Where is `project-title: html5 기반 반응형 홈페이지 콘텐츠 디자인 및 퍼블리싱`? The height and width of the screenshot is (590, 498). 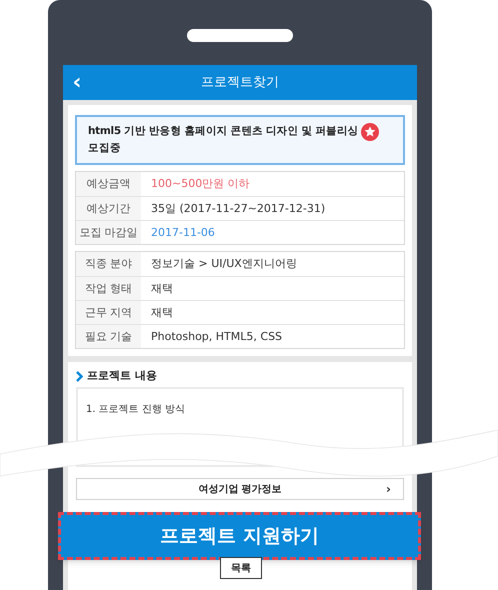 project-title: html5 기반 반응형 홈페이지 콘텐츠 디자인 및 퍼블리싱 is located at coordinates (223, 132).